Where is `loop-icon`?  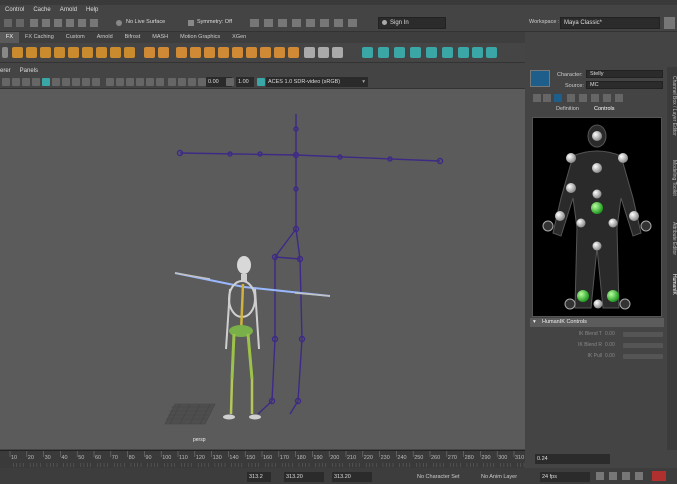 loop-icon is located at coordinates (600, 476).